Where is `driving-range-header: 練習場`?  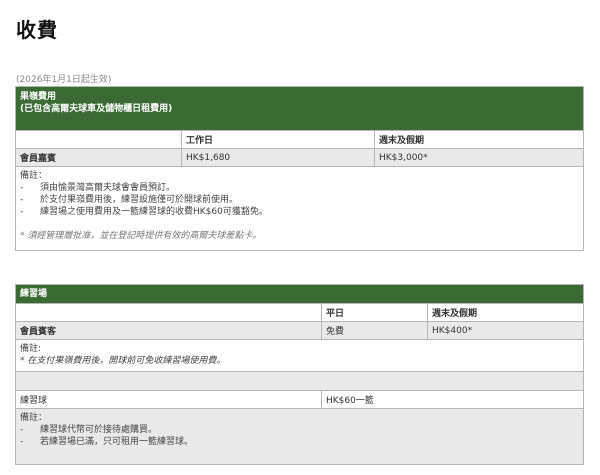
driving-range-header: 練習場 is located at coordinates (299, 294).